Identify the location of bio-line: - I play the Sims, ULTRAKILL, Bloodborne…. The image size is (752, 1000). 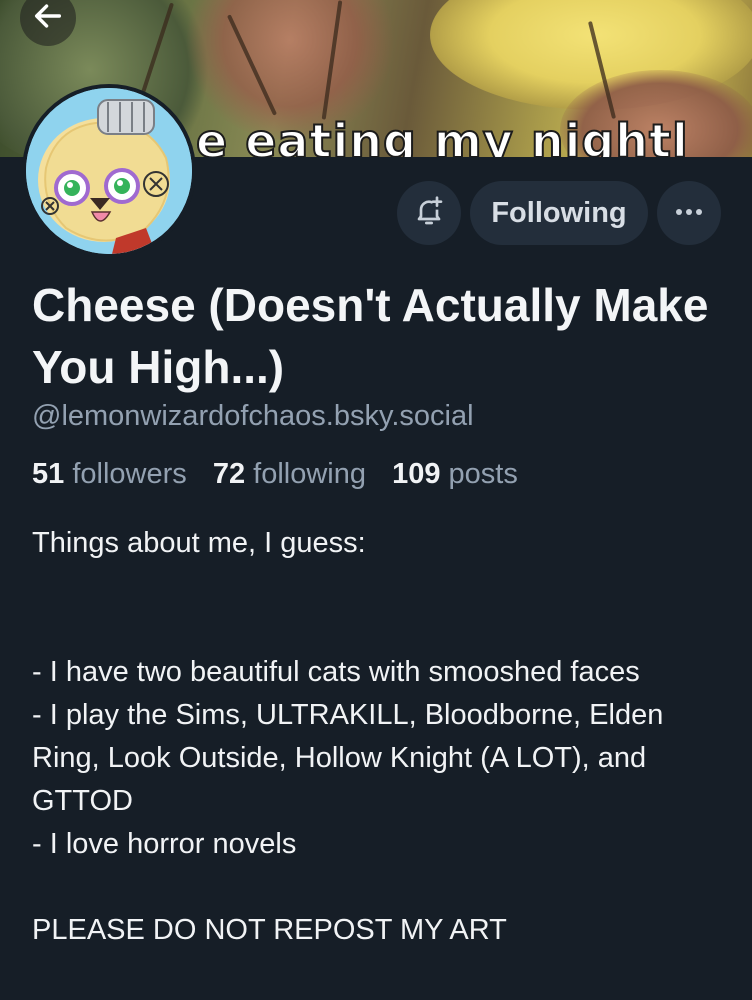
(348, 758).